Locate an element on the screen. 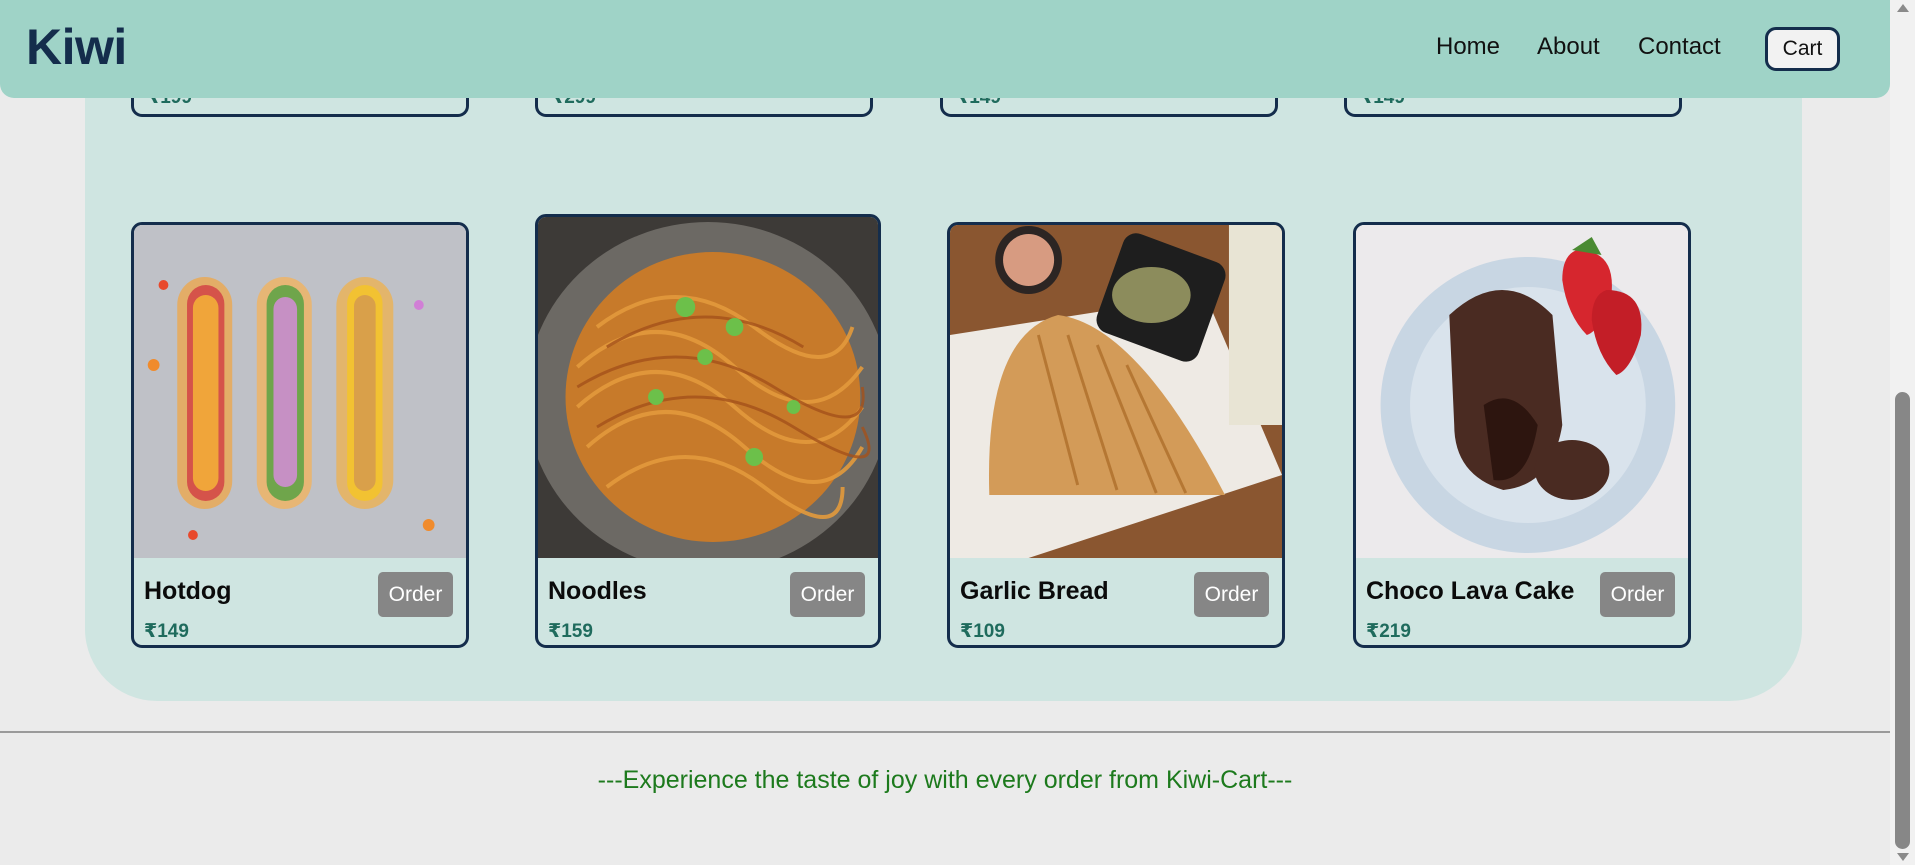  product-card-hotdog: Hotdog Order ₹149 is located at coordinates (300, 435).